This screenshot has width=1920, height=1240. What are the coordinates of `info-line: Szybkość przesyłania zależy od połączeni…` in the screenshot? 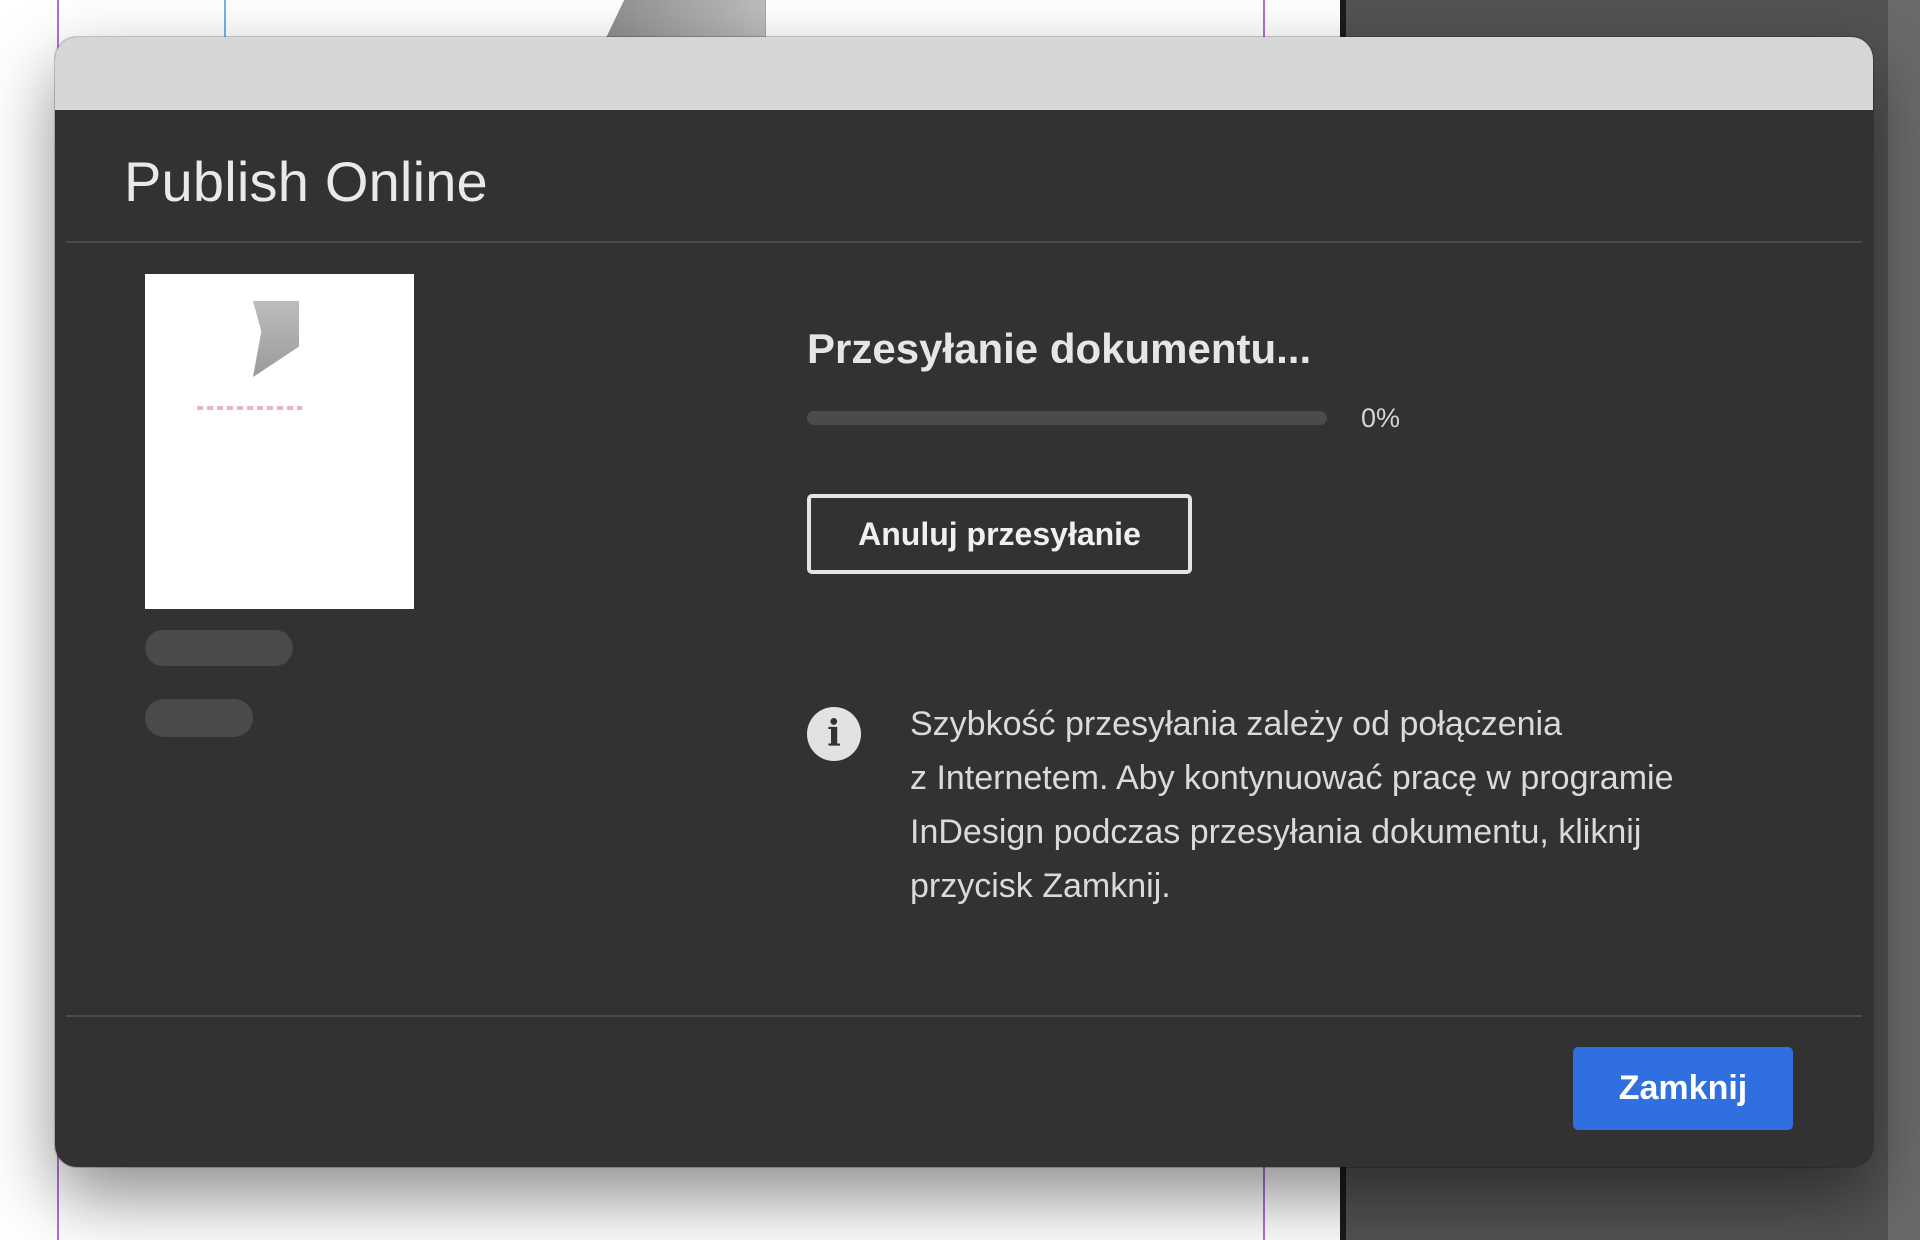 It's located at (1236, 724).